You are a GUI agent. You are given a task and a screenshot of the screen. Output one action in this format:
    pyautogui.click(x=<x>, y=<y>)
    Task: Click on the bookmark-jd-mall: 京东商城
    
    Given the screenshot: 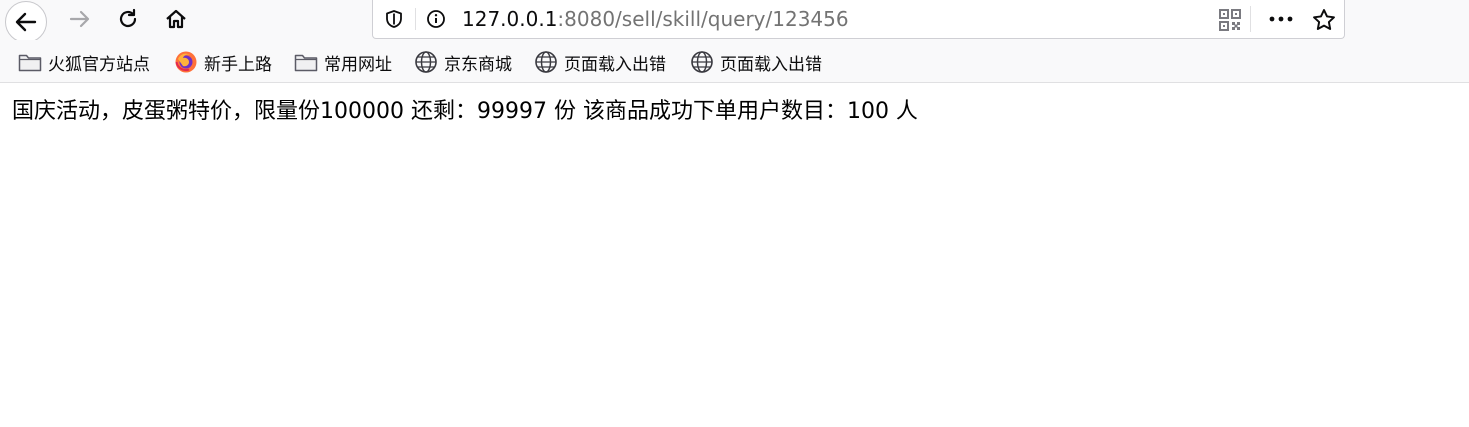 What is the action you would take?
    pyautogui.click(x=463, y=62)
    